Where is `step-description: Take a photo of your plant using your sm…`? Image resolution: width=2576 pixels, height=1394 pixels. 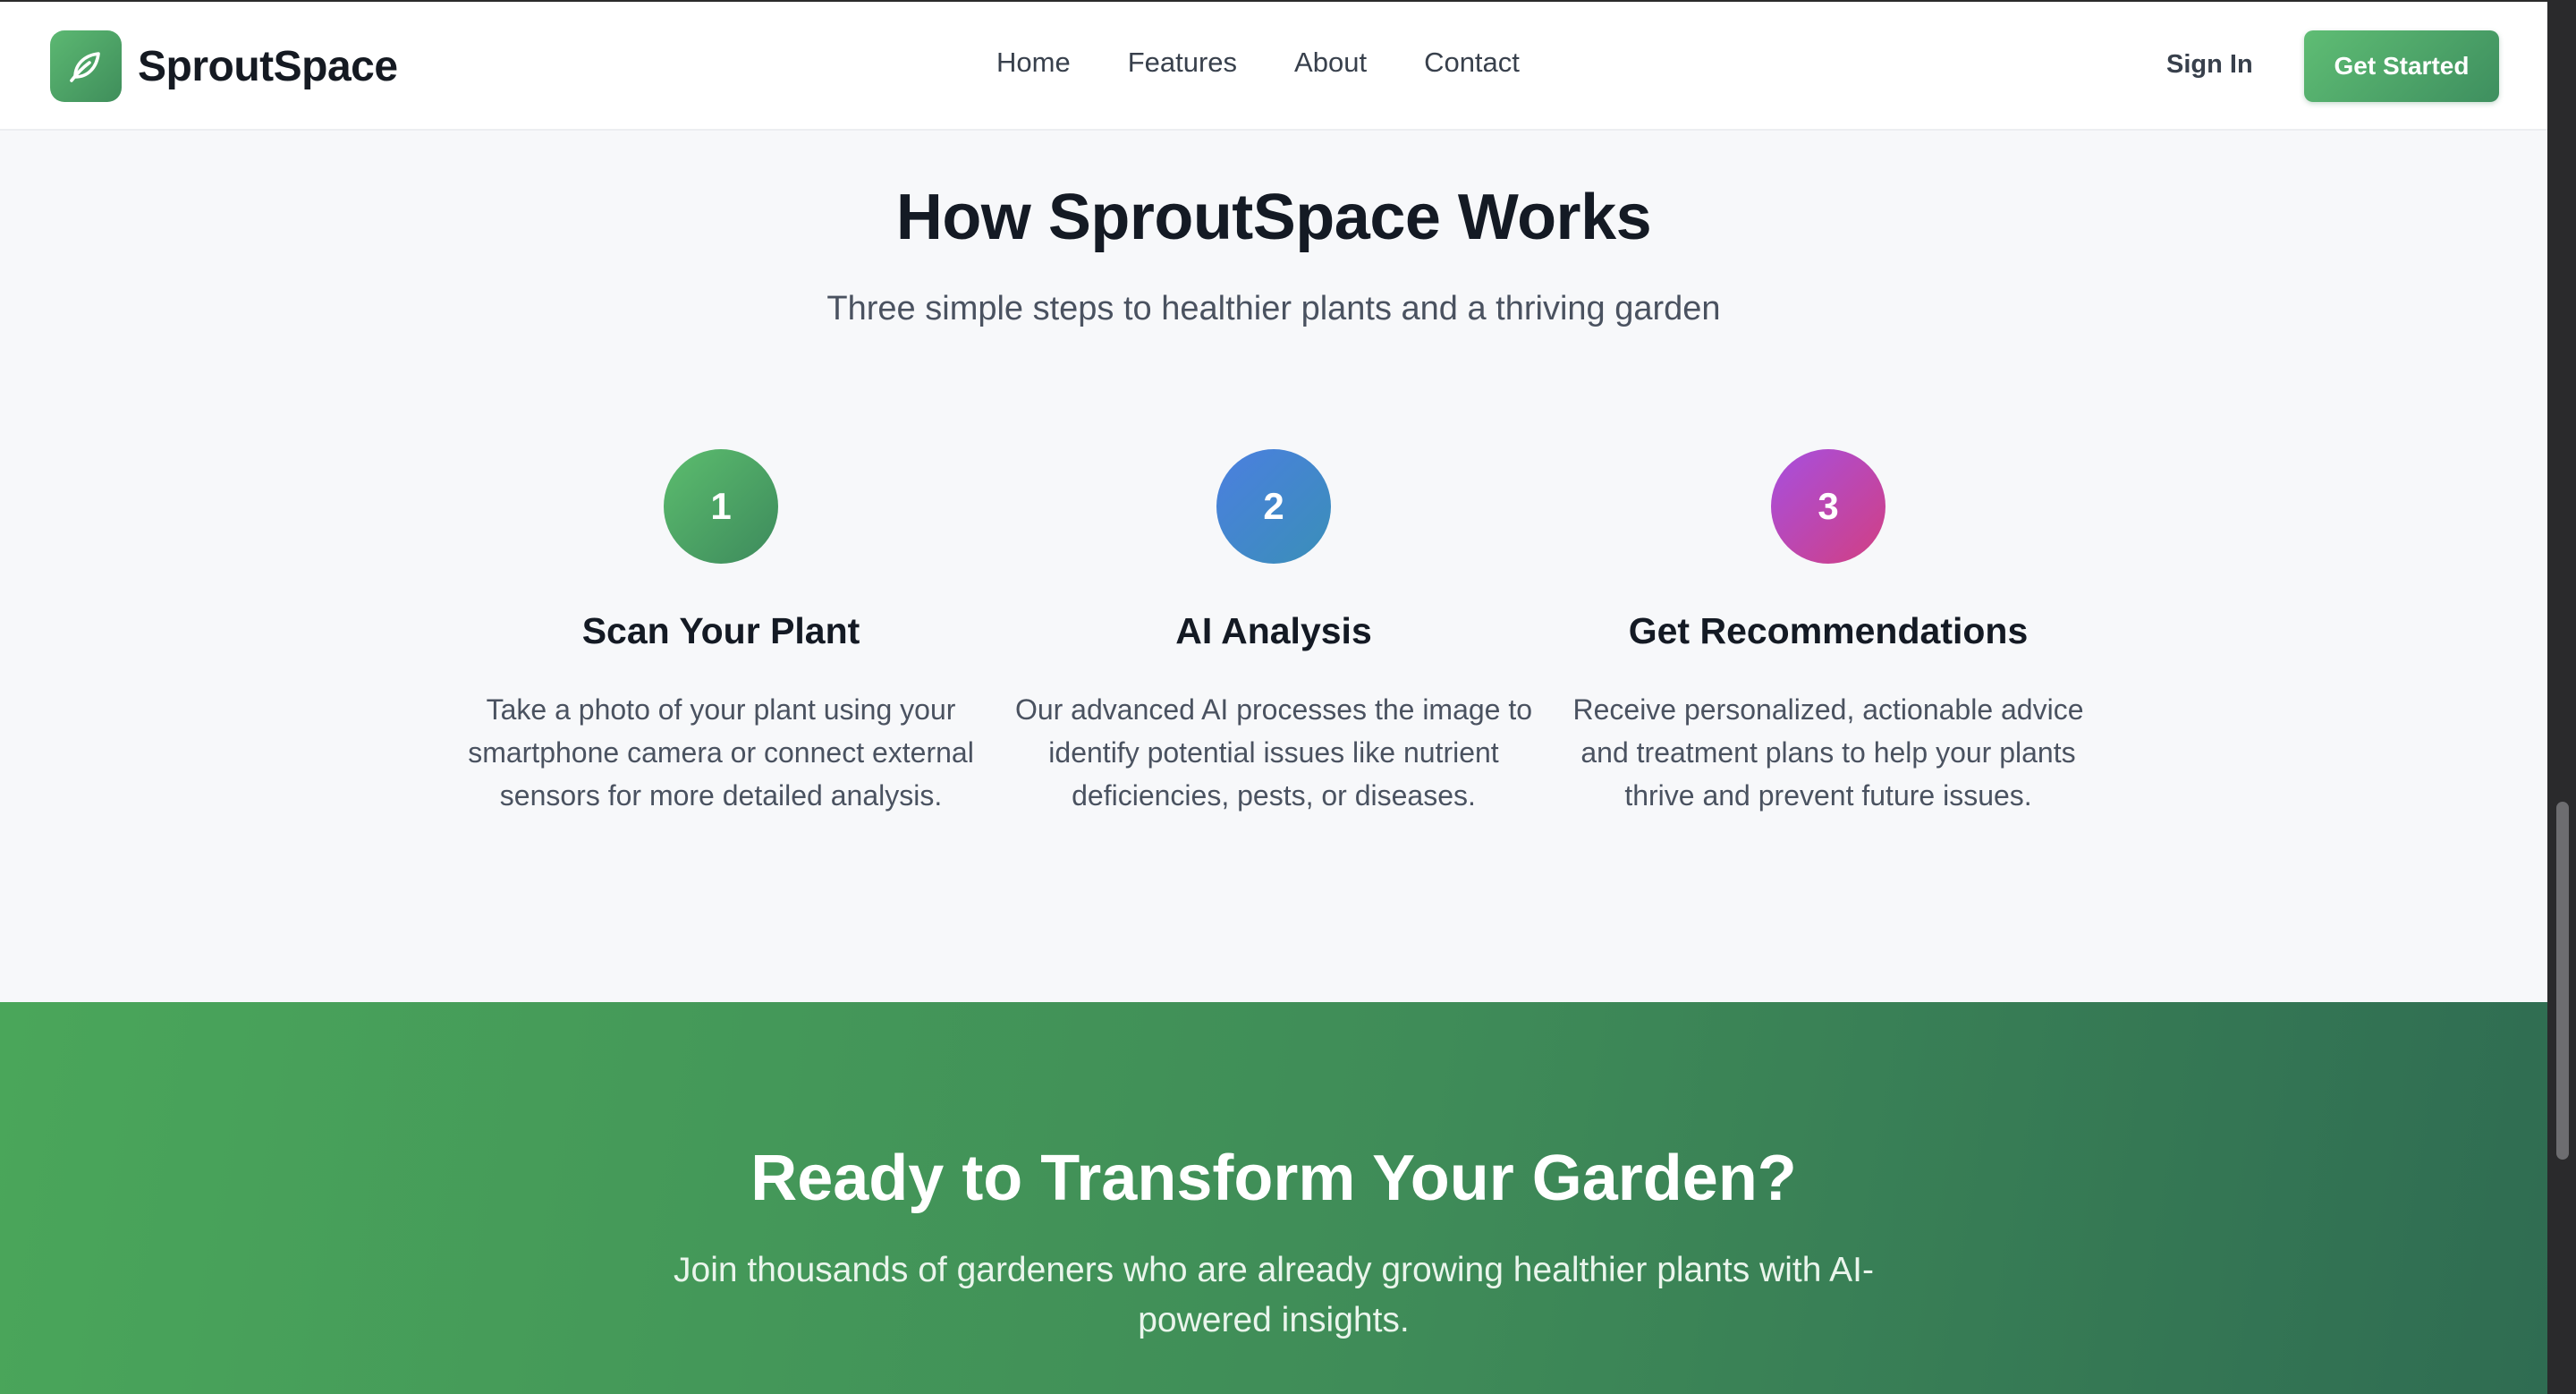 step-description: Take a photo of your plant using your sm… is located at coordinates (721, 752).